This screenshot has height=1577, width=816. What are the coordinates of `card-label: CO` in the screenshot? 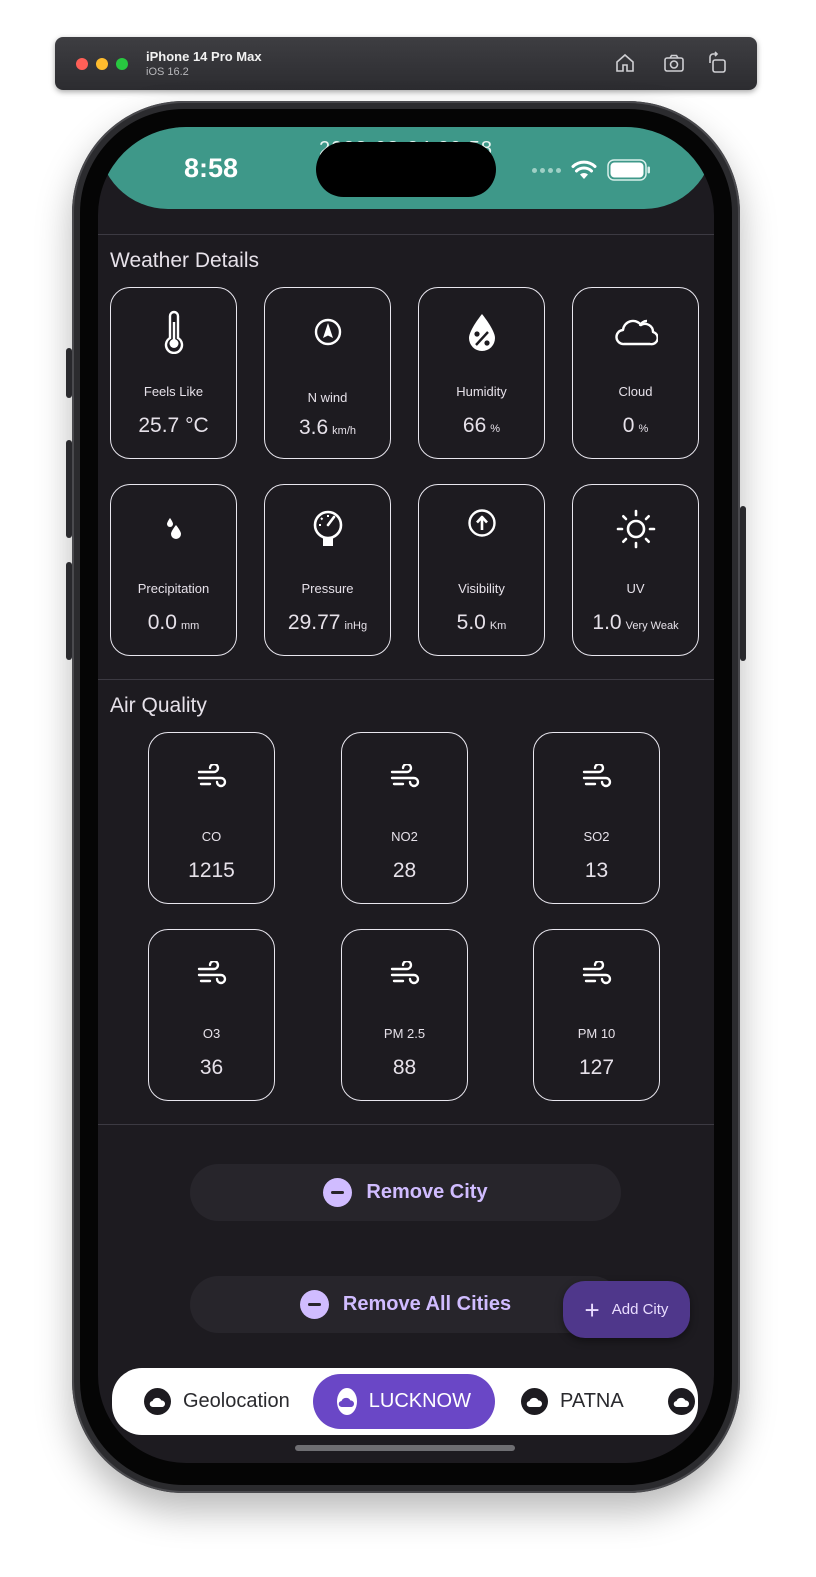 It's located at (211, 836).